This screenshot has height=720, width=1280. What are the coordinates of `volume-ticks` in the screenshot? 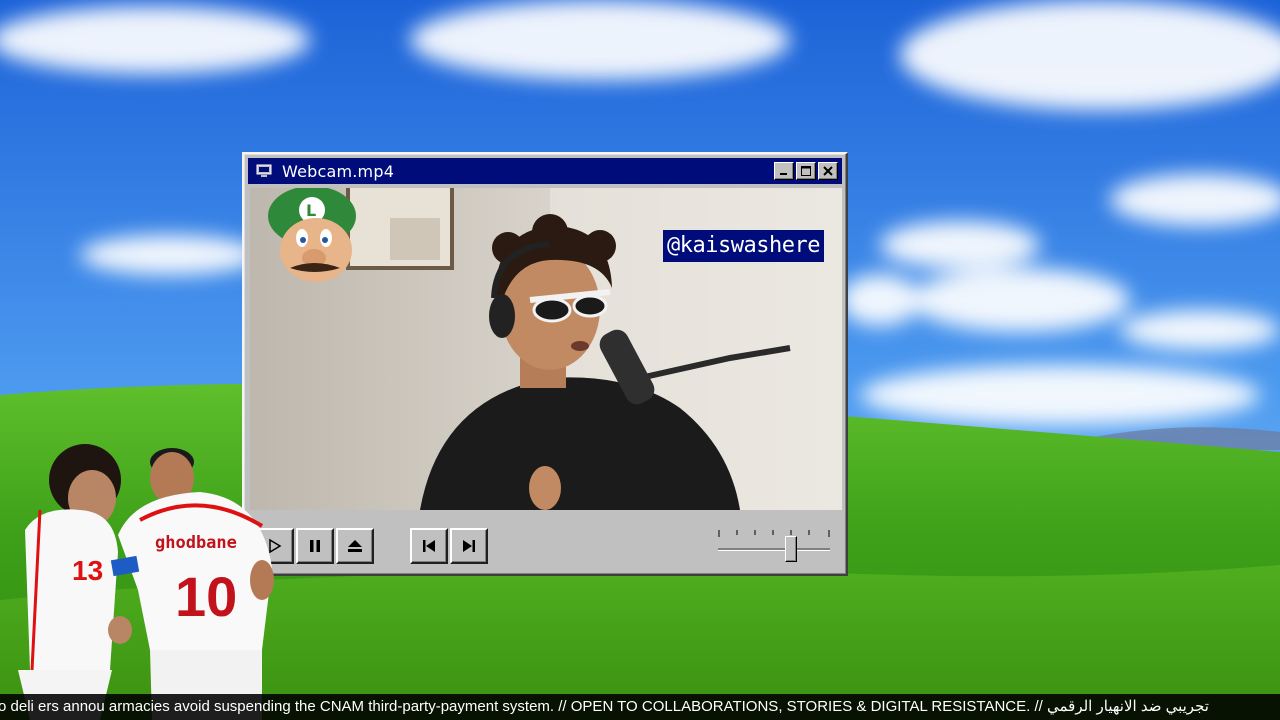 It's located at (774, 533).